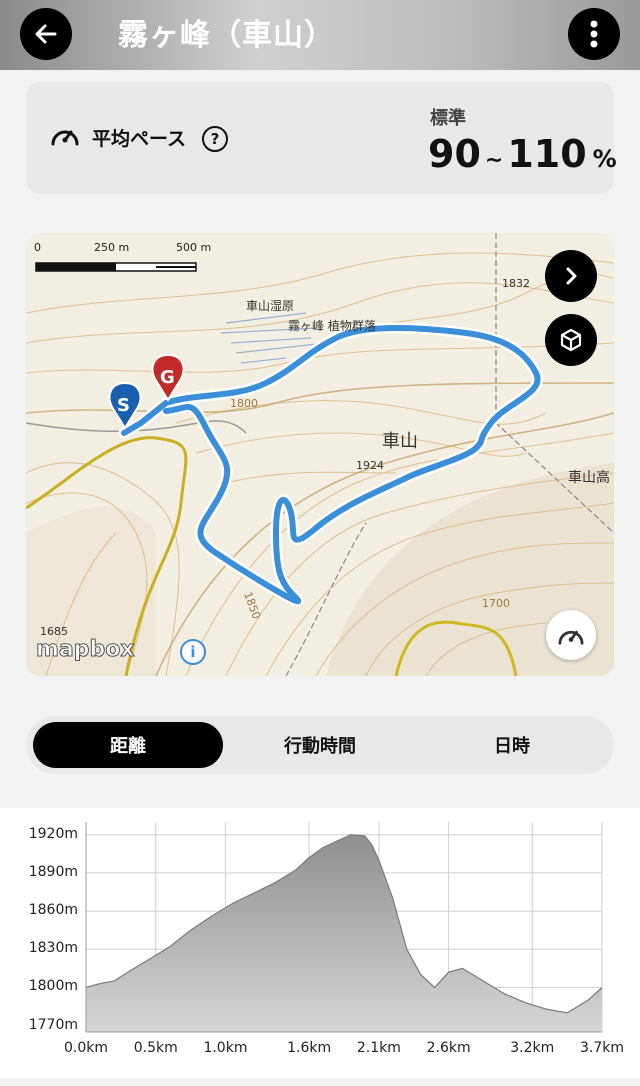  Describe the element at coordinates (532, 1048) in the screenshot. I see `x-tick-label: 3.2km` at that location.